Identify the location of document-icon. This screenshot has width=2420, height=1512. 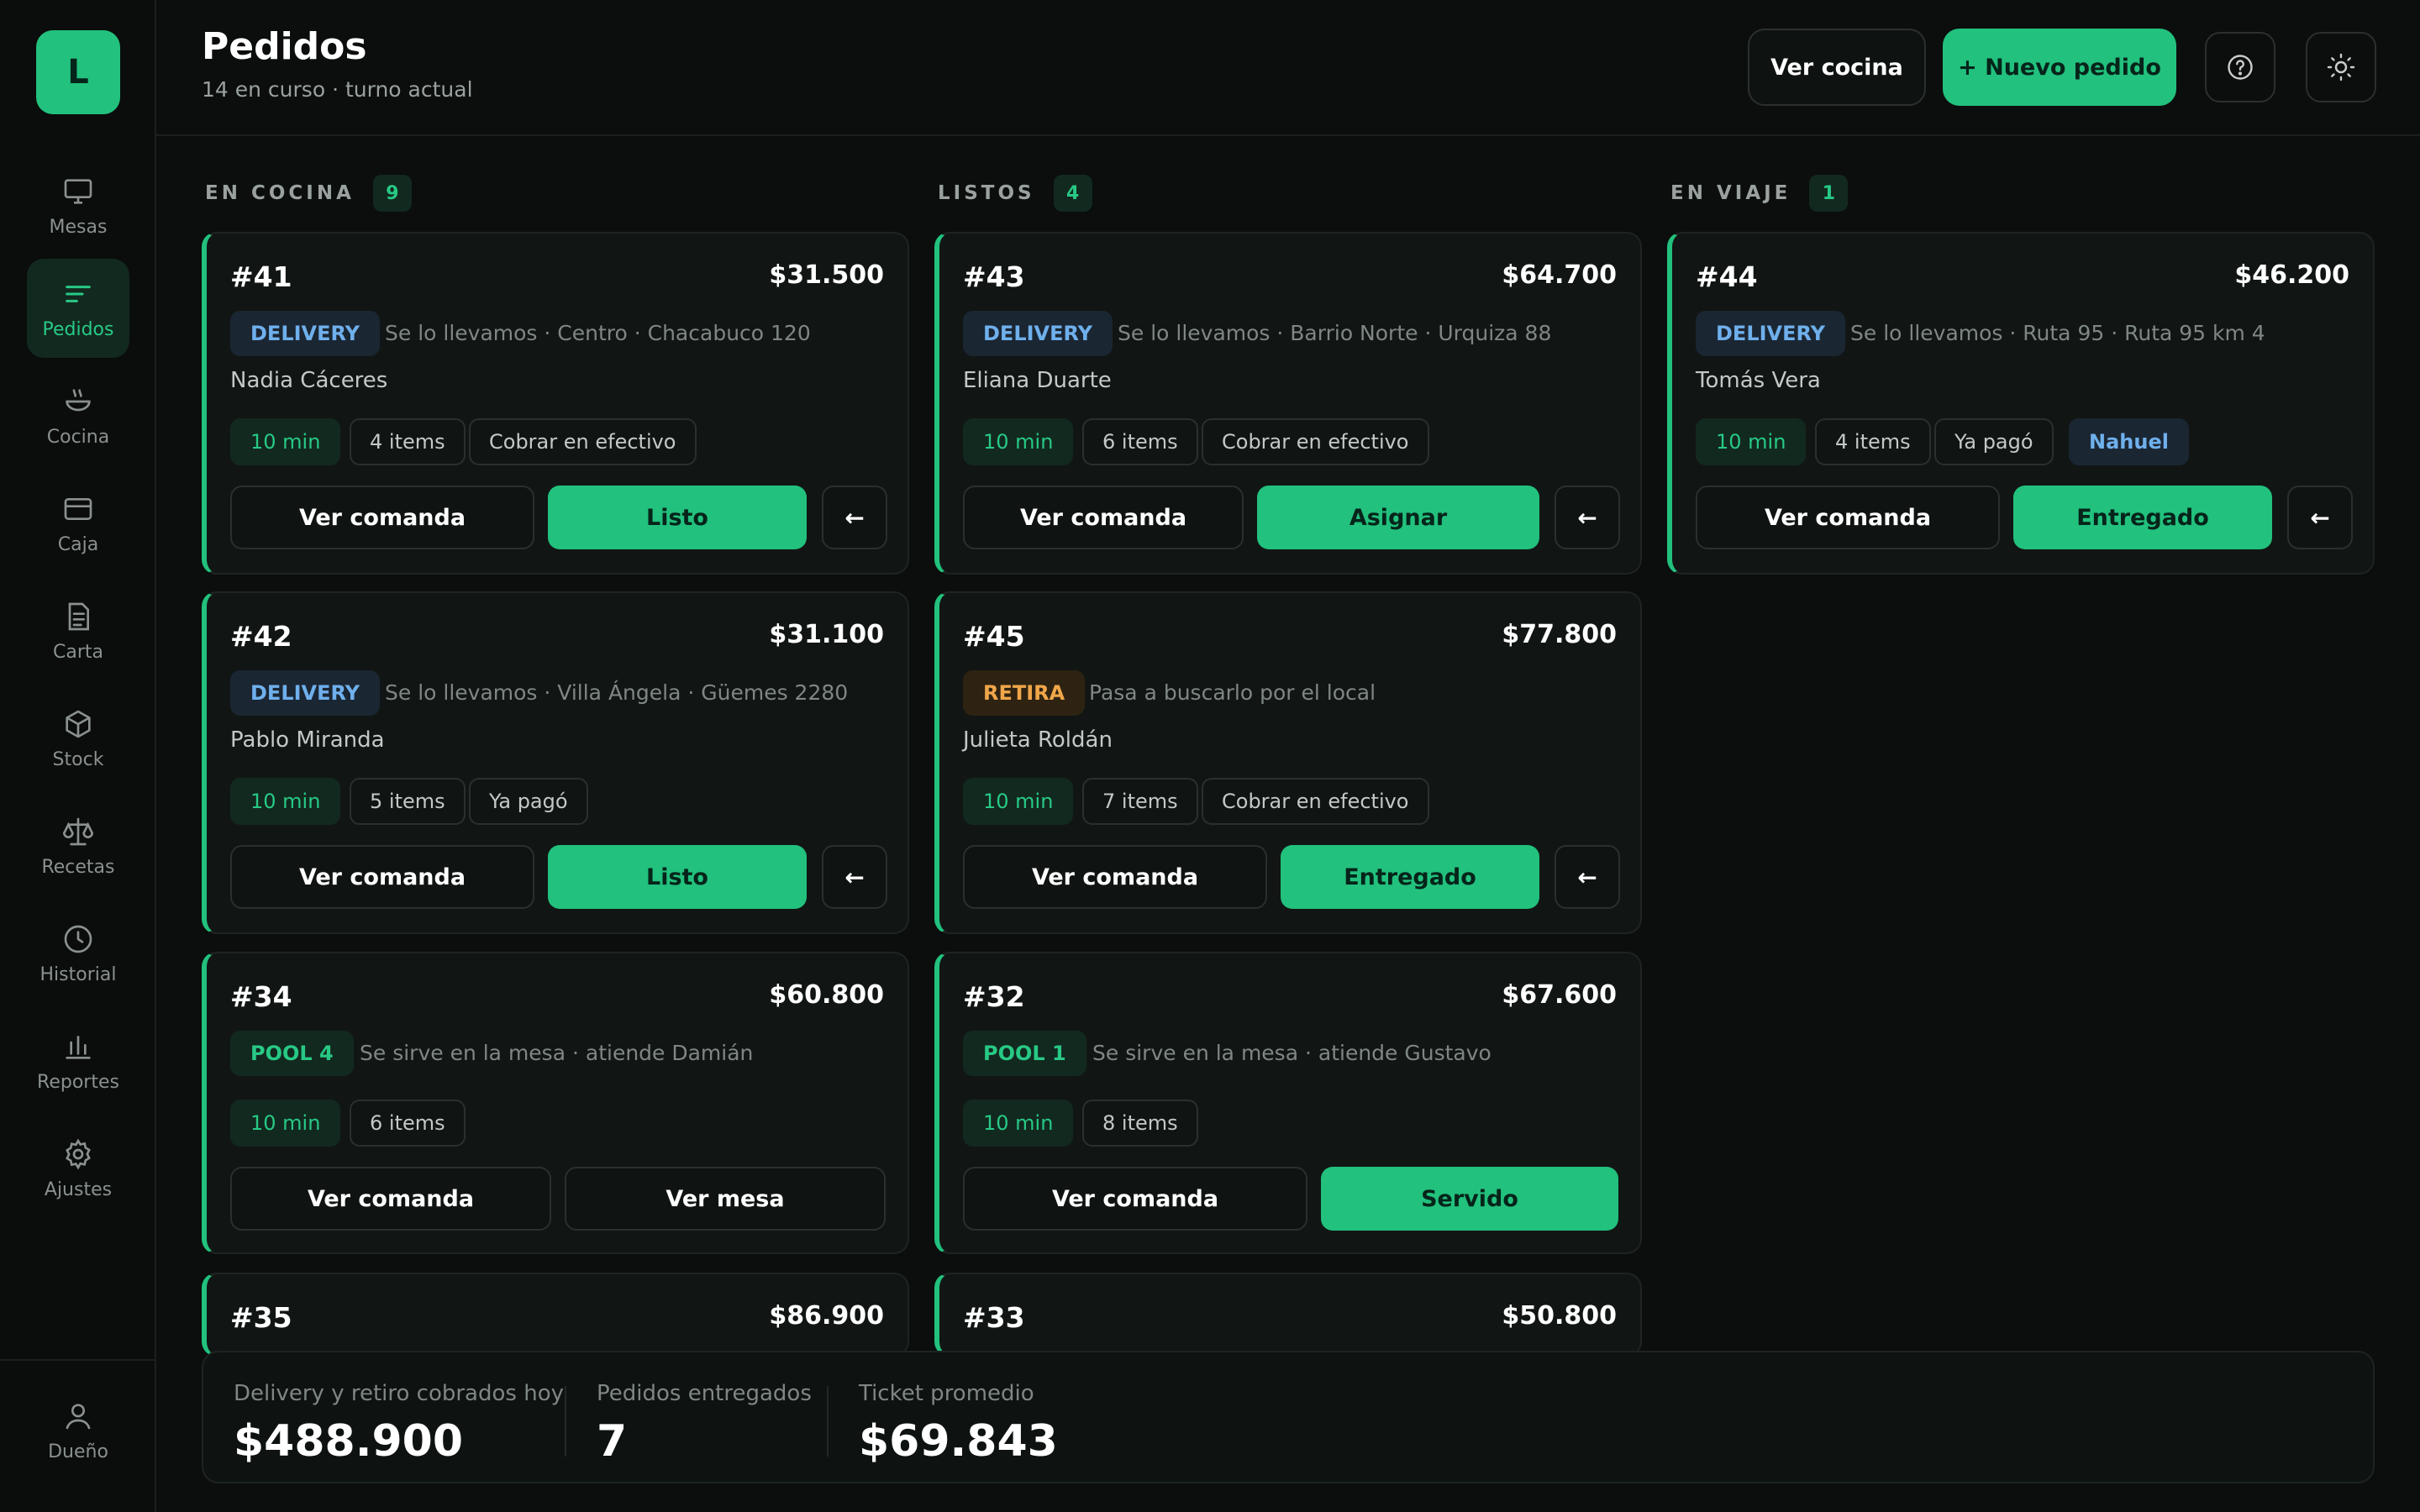
(78, 616).